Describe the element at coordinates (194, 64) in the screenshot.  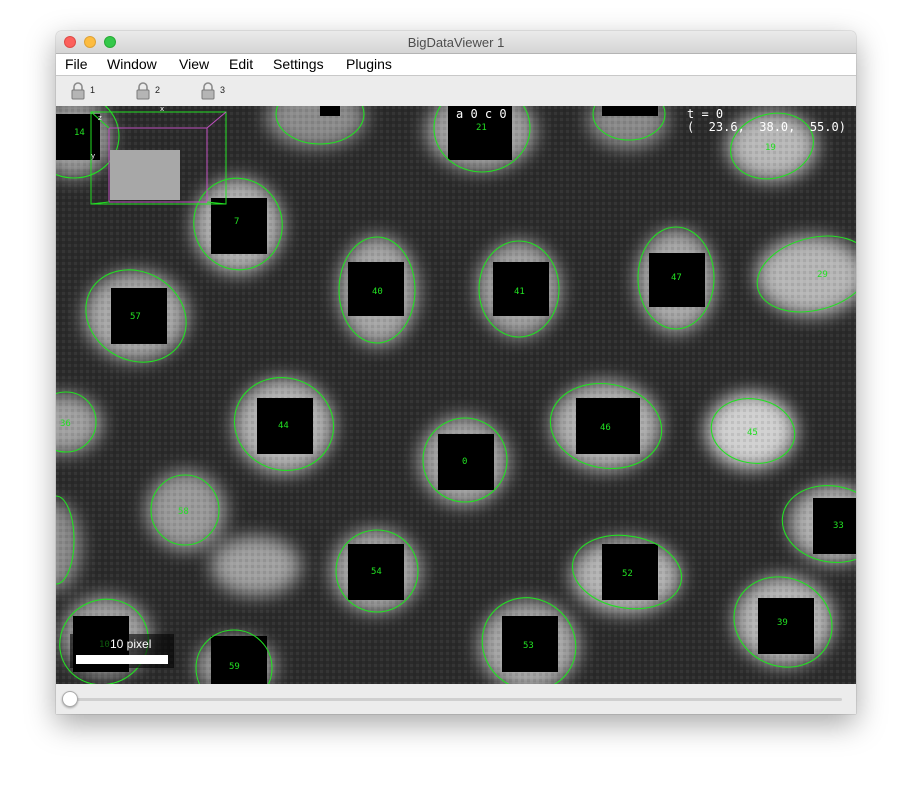
I see `menu-view: View` at that location.